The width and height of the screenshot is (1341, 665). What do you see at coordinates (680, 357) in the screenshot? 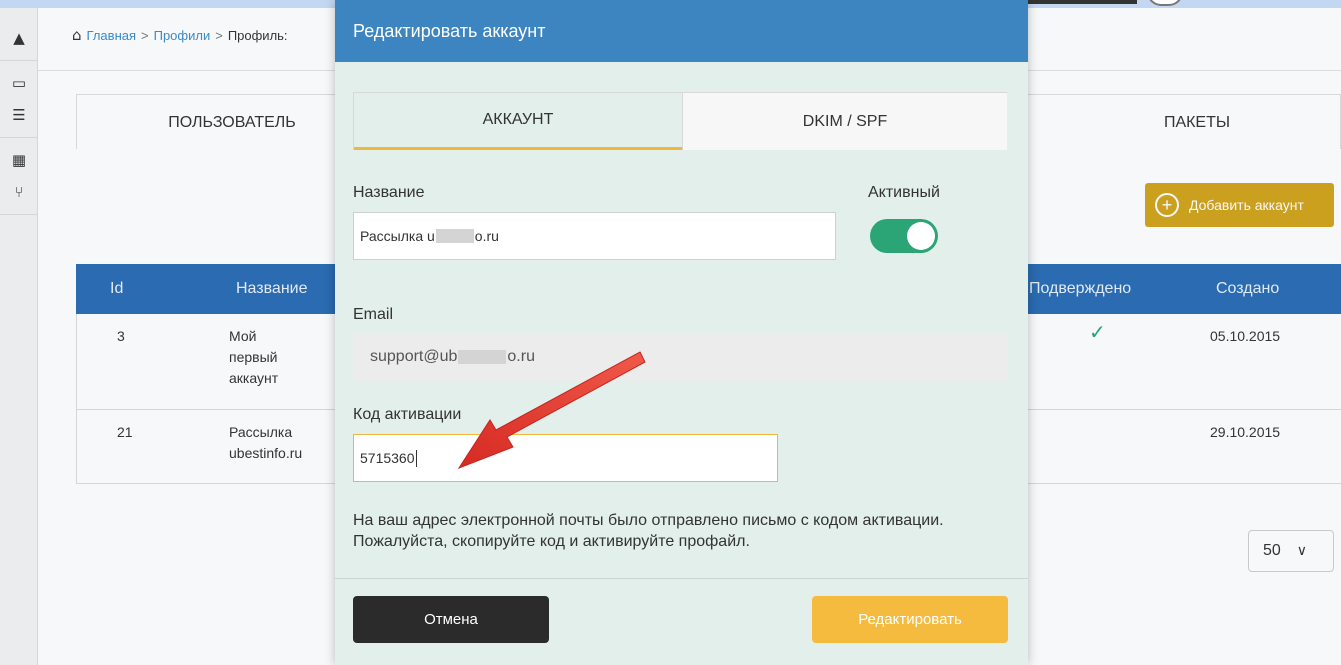
I see `email-field: support@ub o.ru` at bounding box center [680, 357].